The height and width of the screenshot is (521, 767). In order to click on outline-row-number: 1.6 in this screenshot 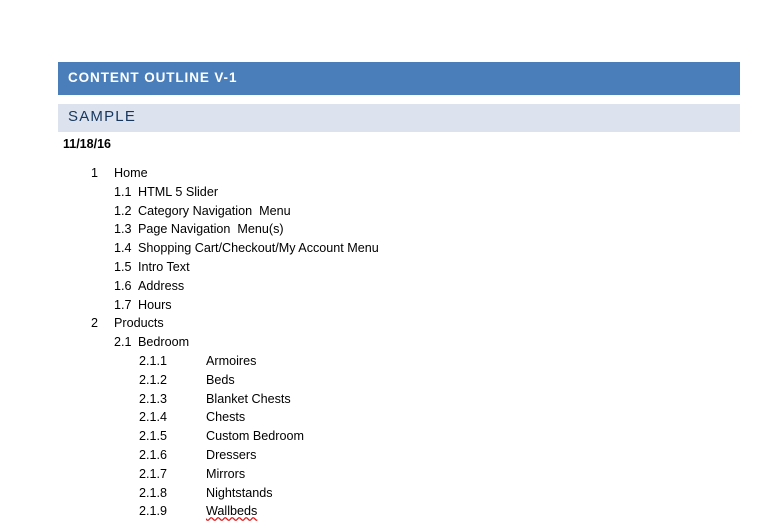, I will do `click(123, 285)`.